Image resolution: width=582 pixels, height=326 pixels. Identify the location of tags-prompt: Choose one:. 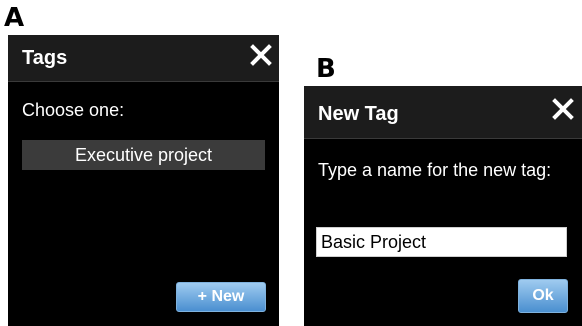
(73, 110).